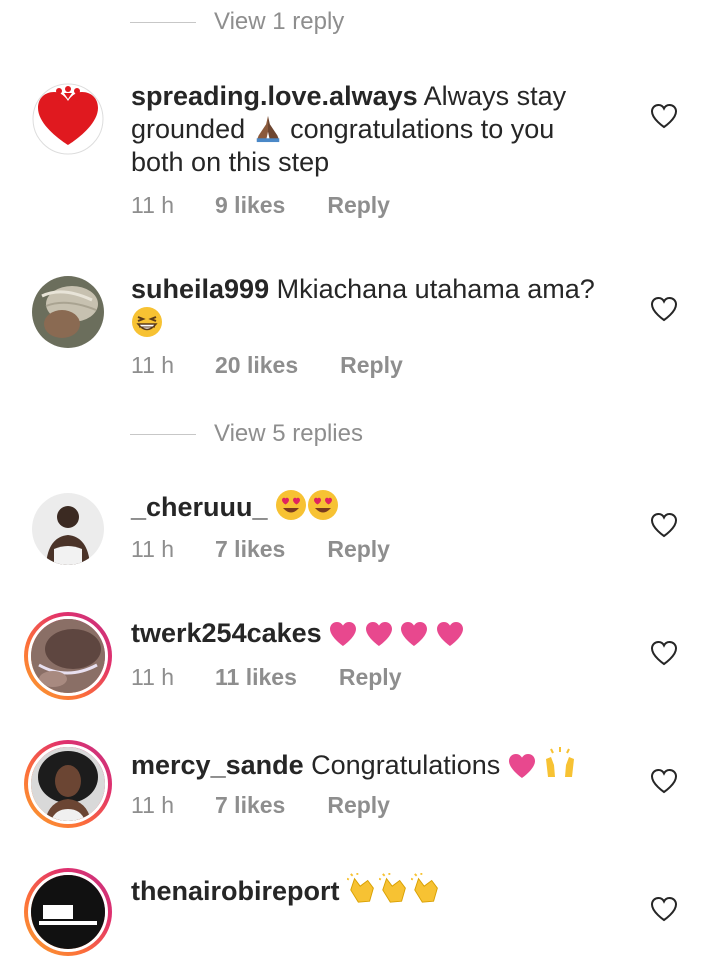 Image resolution: width=720 pixels, height=956 pixels. What do you see at coordinates (256, 365) in the screenshot?
I see `comment-likes: 20 likes` at bounding box center [256, 365].